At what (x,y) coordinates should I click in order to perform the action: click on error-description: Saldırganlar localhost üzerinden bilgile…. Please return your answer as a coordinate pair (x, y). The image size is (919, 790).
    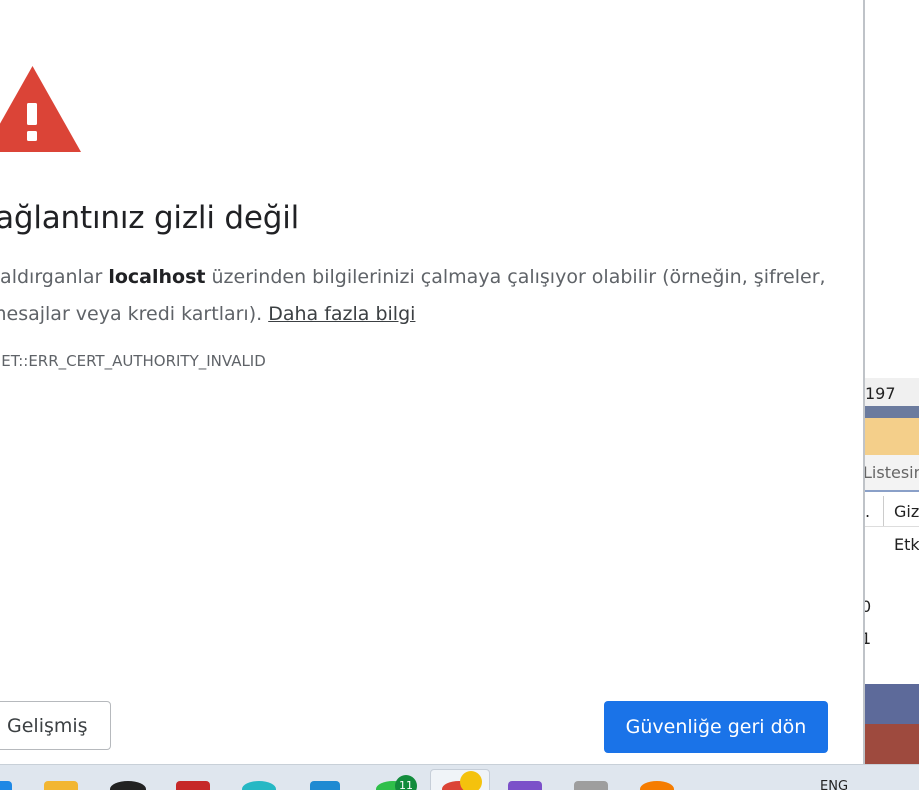
    Looking at the image, I should click on (424, 296).